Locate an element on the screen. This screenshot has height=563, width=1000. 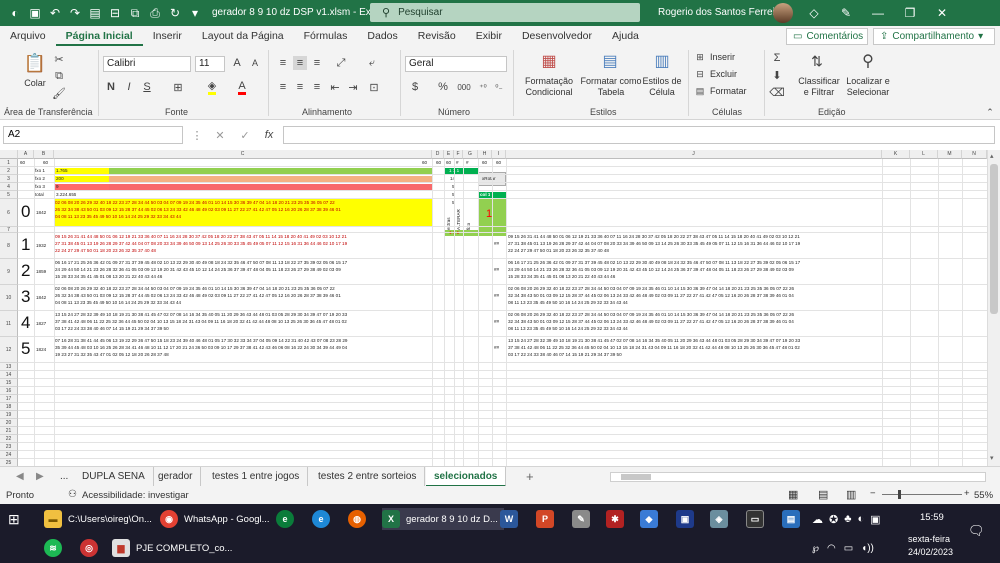
insert-cells-button: Inserir is located at coordinates (722, 57).